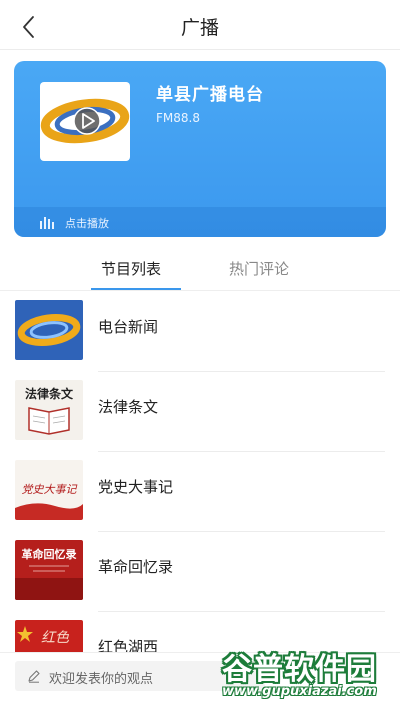  I want to click on program-title: 电台新闻, so click(128, 327).